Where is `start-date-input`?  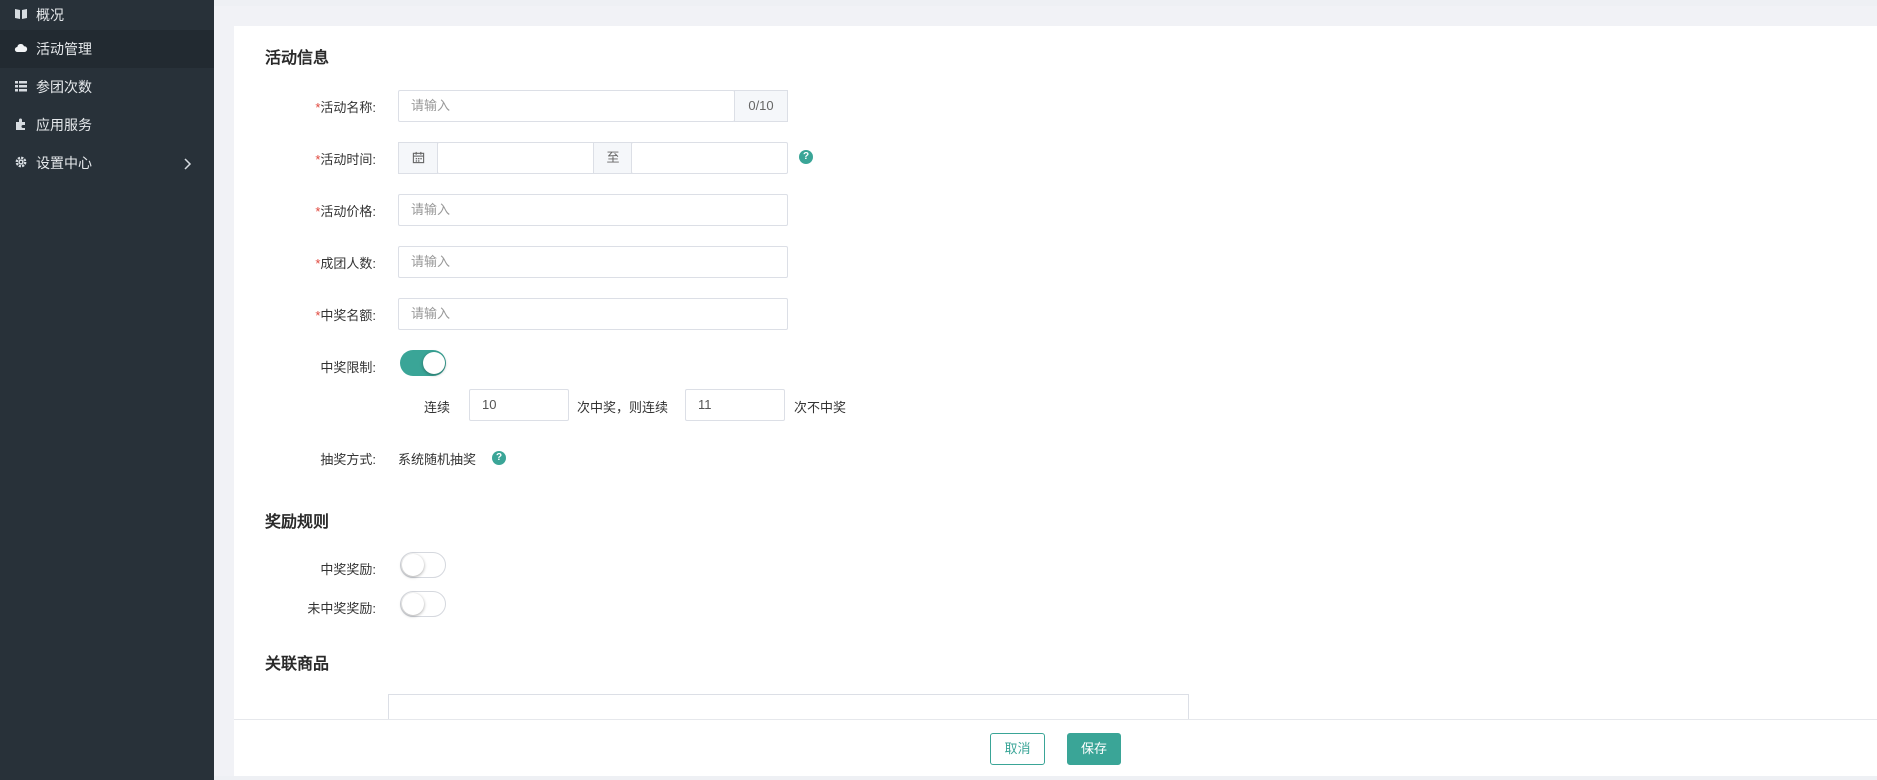 start-date-input is located at coordinates (517, 158).